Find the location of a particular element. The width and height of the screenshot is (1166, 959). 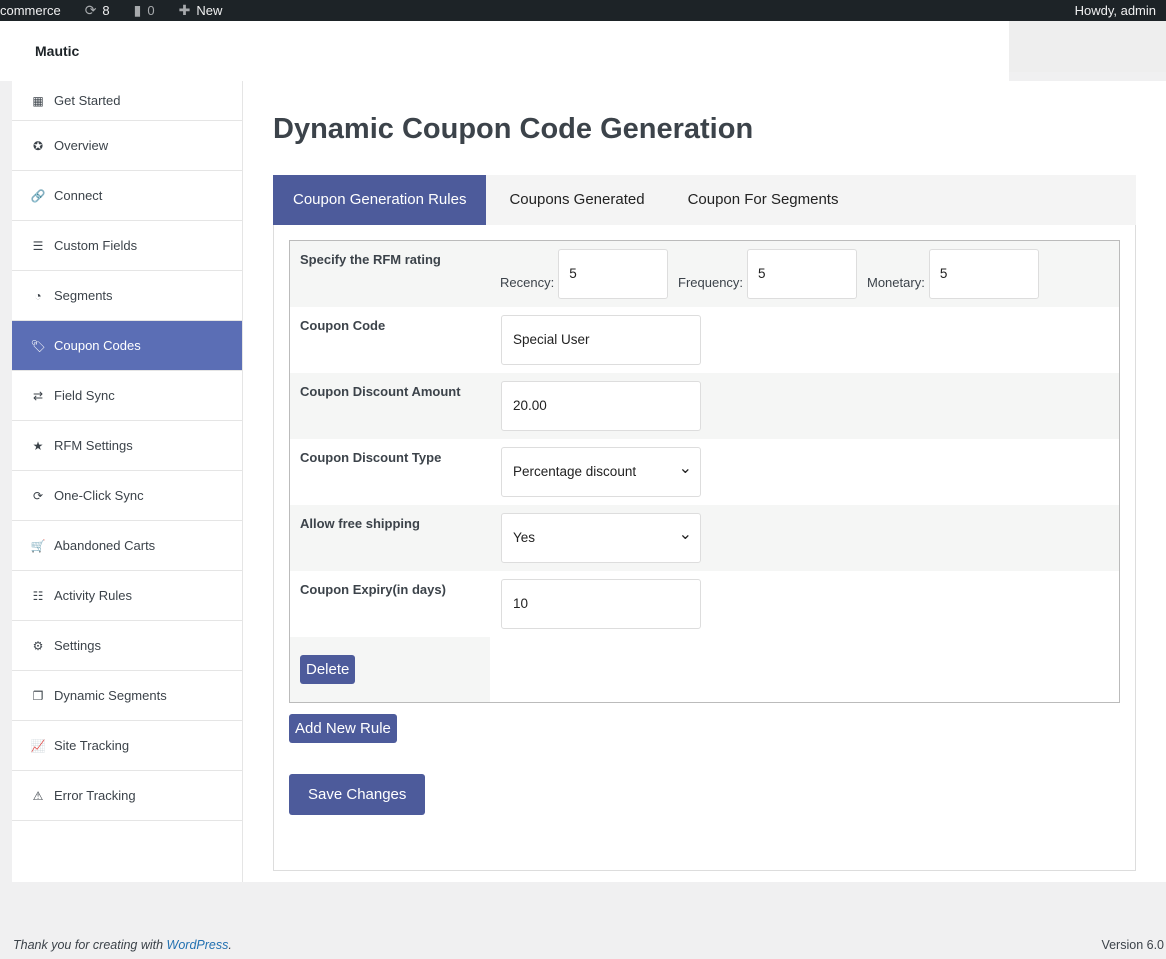

discount-type-select: Percentage discount is located at coordinates (601, 472).